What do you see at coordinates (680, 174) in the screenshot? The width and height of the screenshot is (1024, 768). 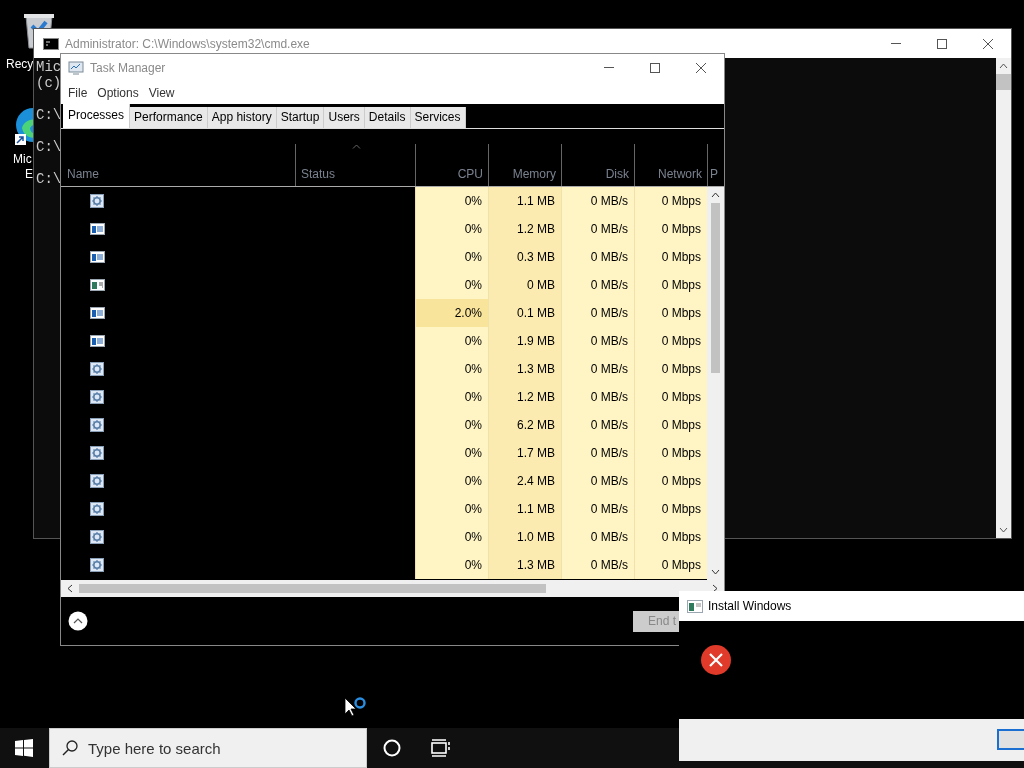 I see `column-header-label: Network` at bounding box center [680, 174].